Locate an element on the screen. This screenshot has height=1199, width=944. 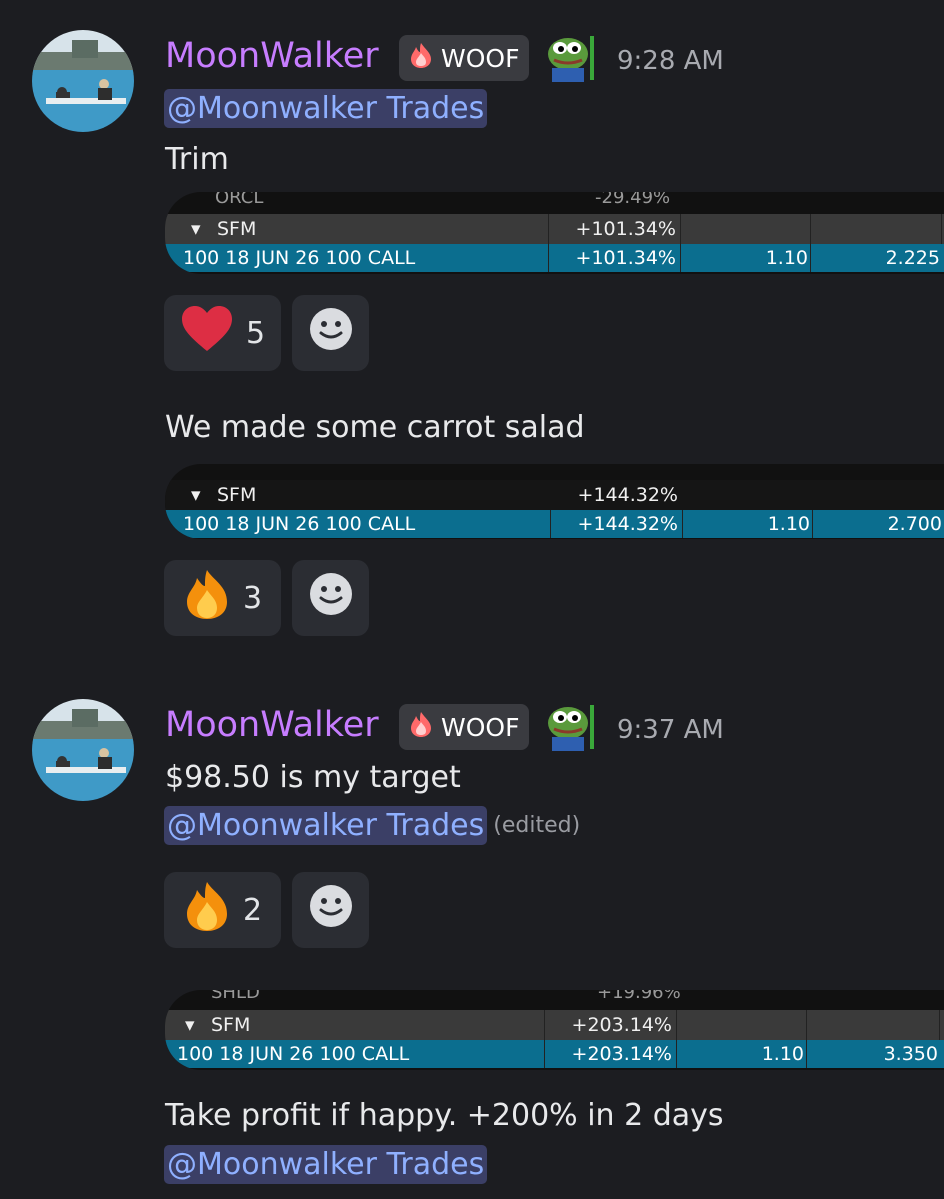
reaction-count: 2 is located at coordinates (252, 910).